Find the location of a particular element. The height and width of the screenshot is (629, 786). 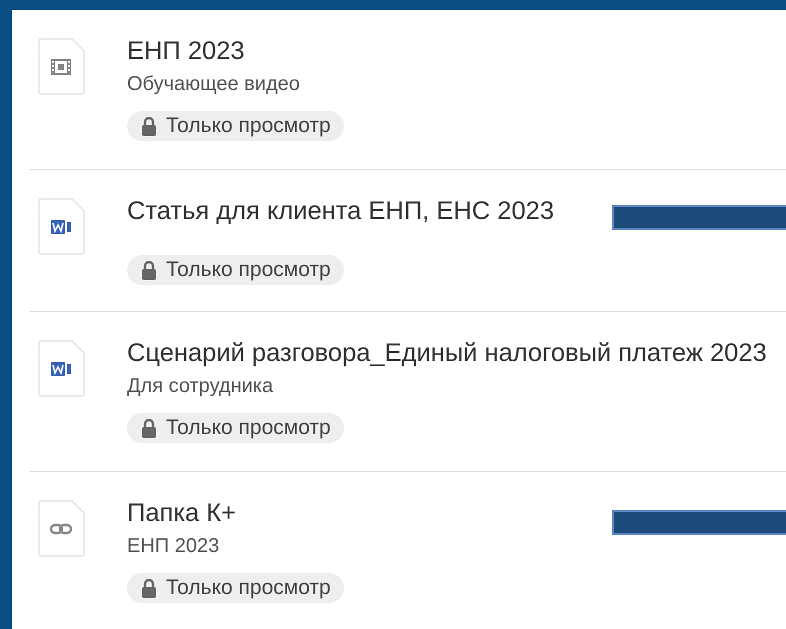

file-subtitle: ЕНП 2023 is located at coordinates (173, 546).